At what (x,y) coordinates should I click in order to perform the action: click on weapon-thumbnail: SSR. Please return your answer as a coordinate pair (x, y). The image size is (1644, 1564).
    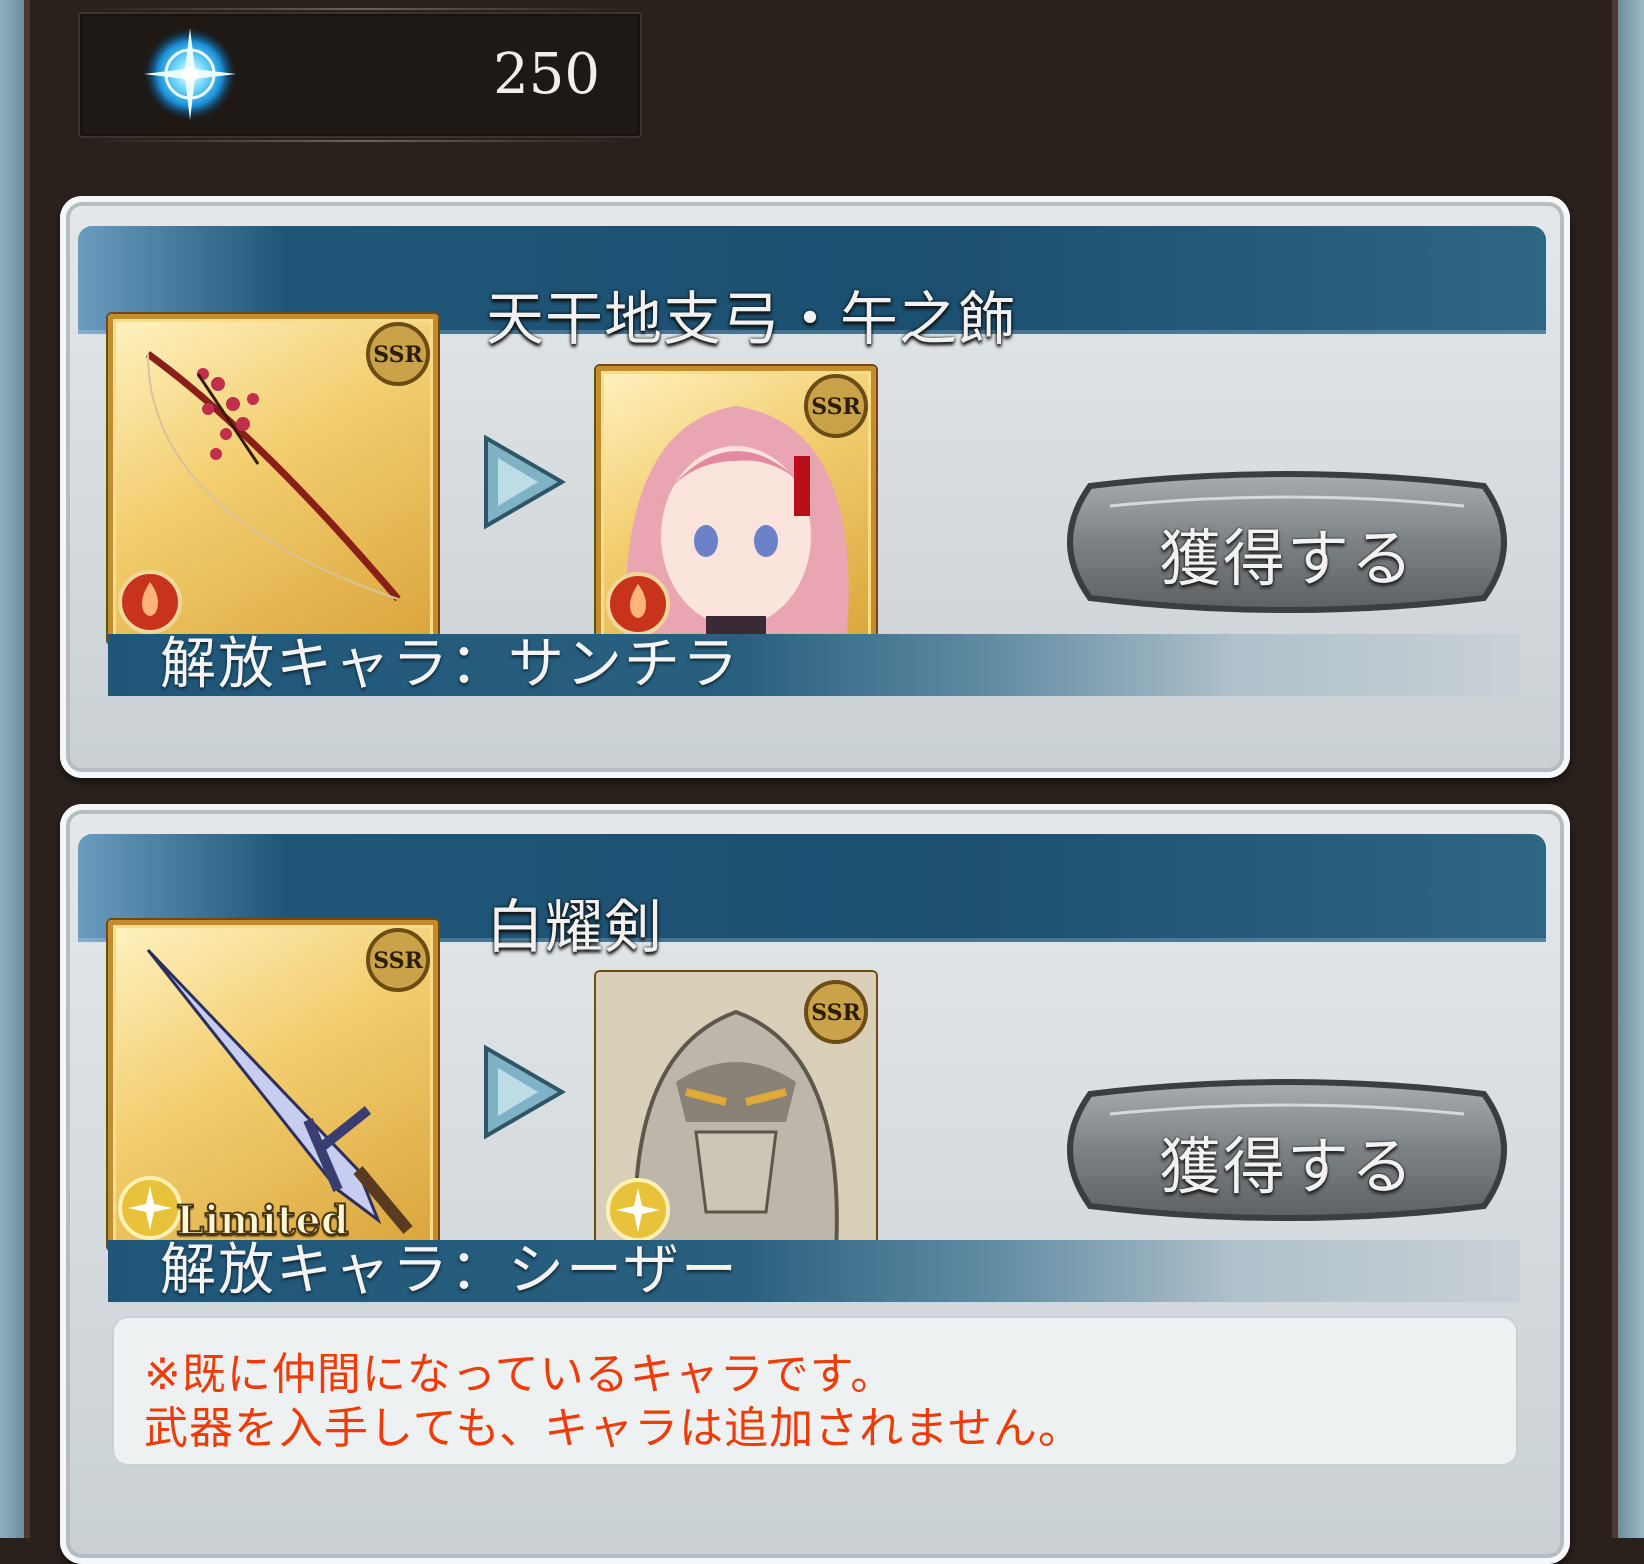
    Looking at the image, I should click on (273, 479).